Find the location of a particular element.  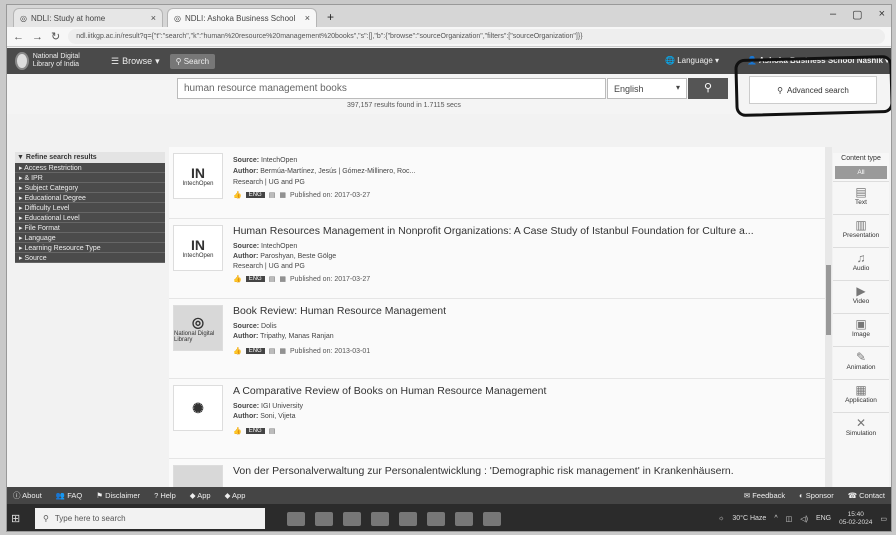

scrollbar-thumb is located at coordinates (828, 300).